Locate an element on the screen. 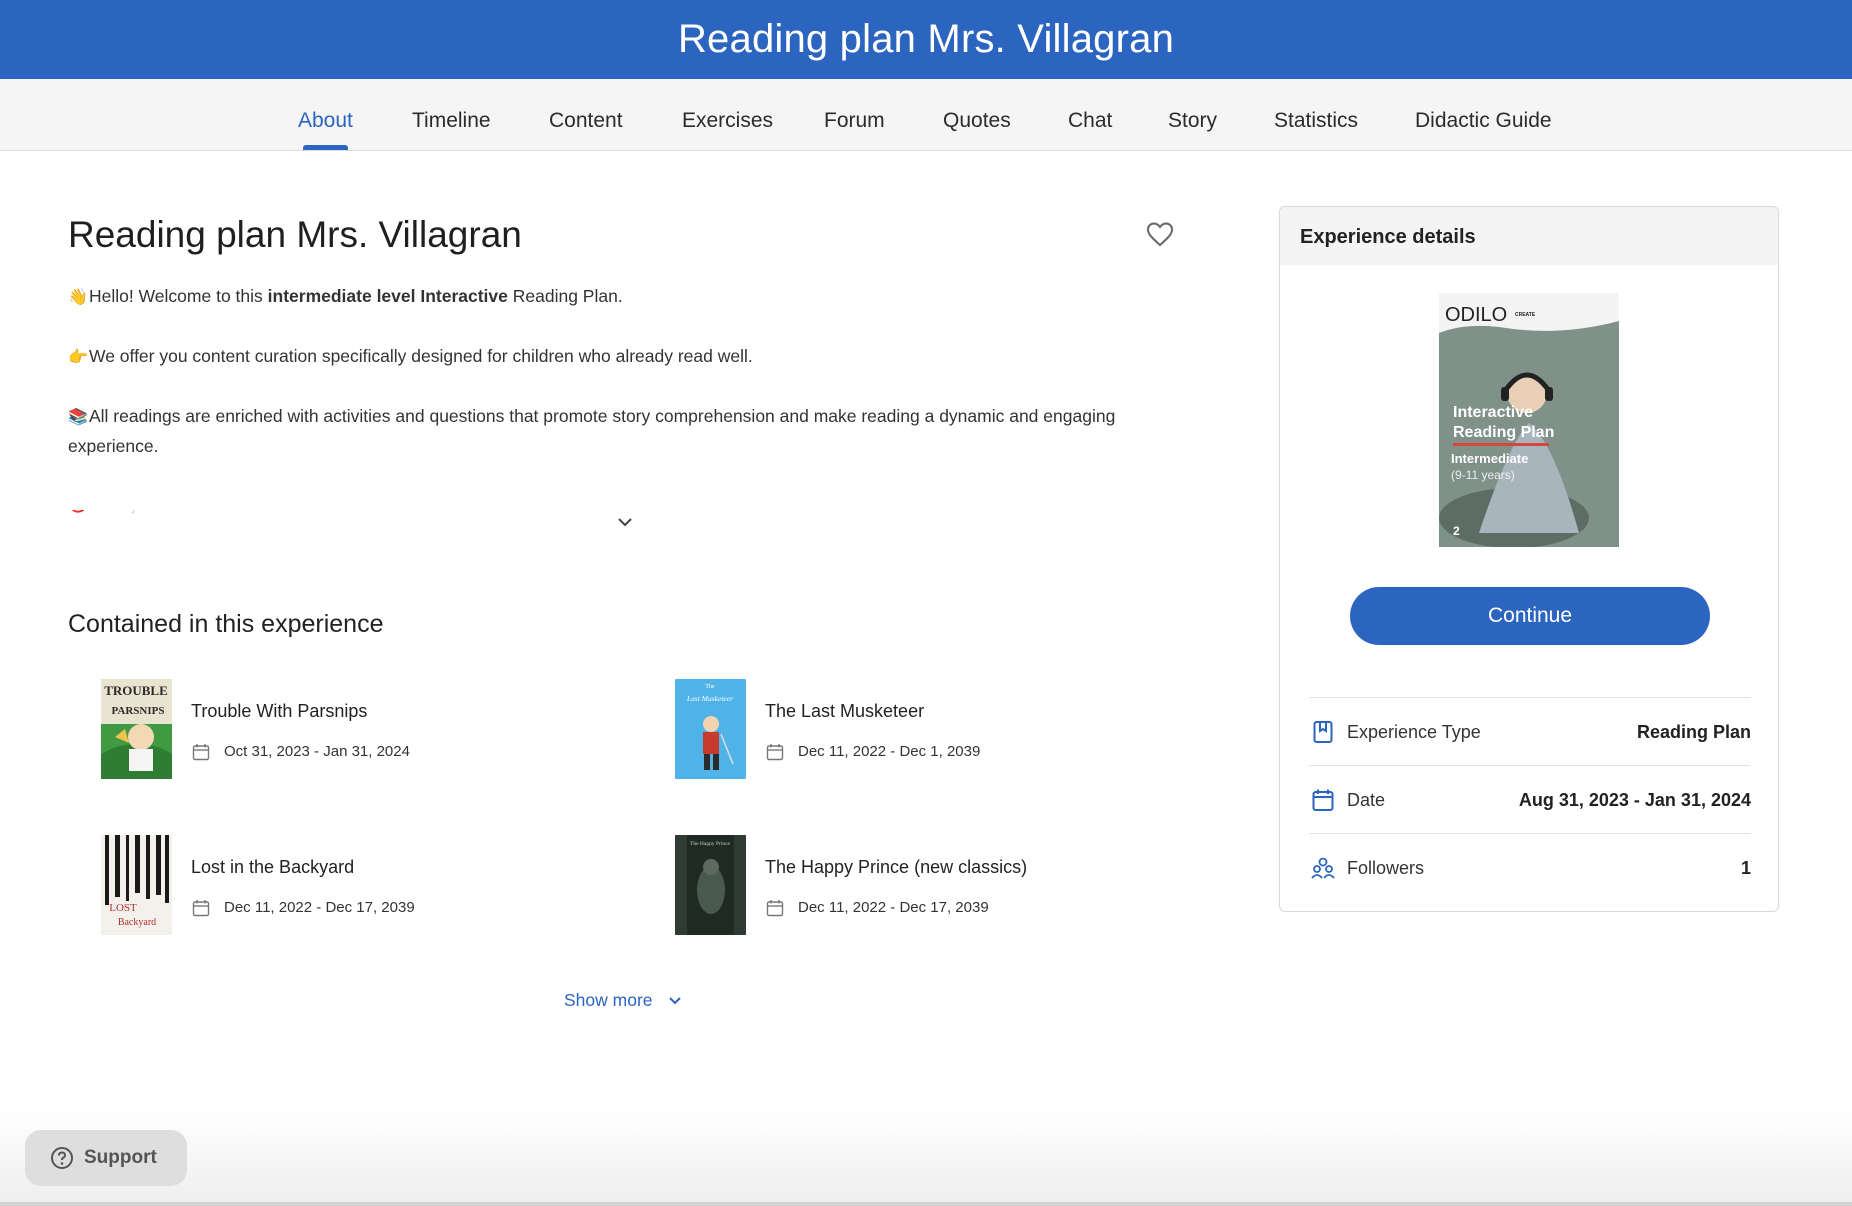 The height and width of the screenshot is (1206, 1852). section-title: Contained in this experience is located at coordinates (226, 624).